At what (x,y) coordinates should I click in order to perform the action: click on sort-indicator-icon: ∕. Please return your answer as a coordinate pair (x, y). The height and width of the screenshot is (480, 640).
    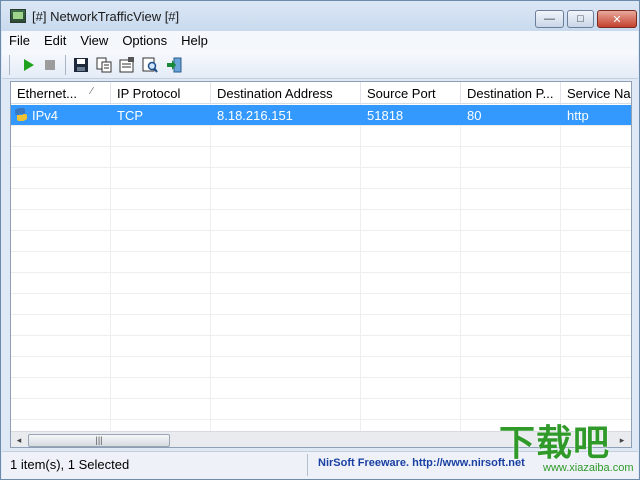
    Looking at the image, I should click on (92, 91).